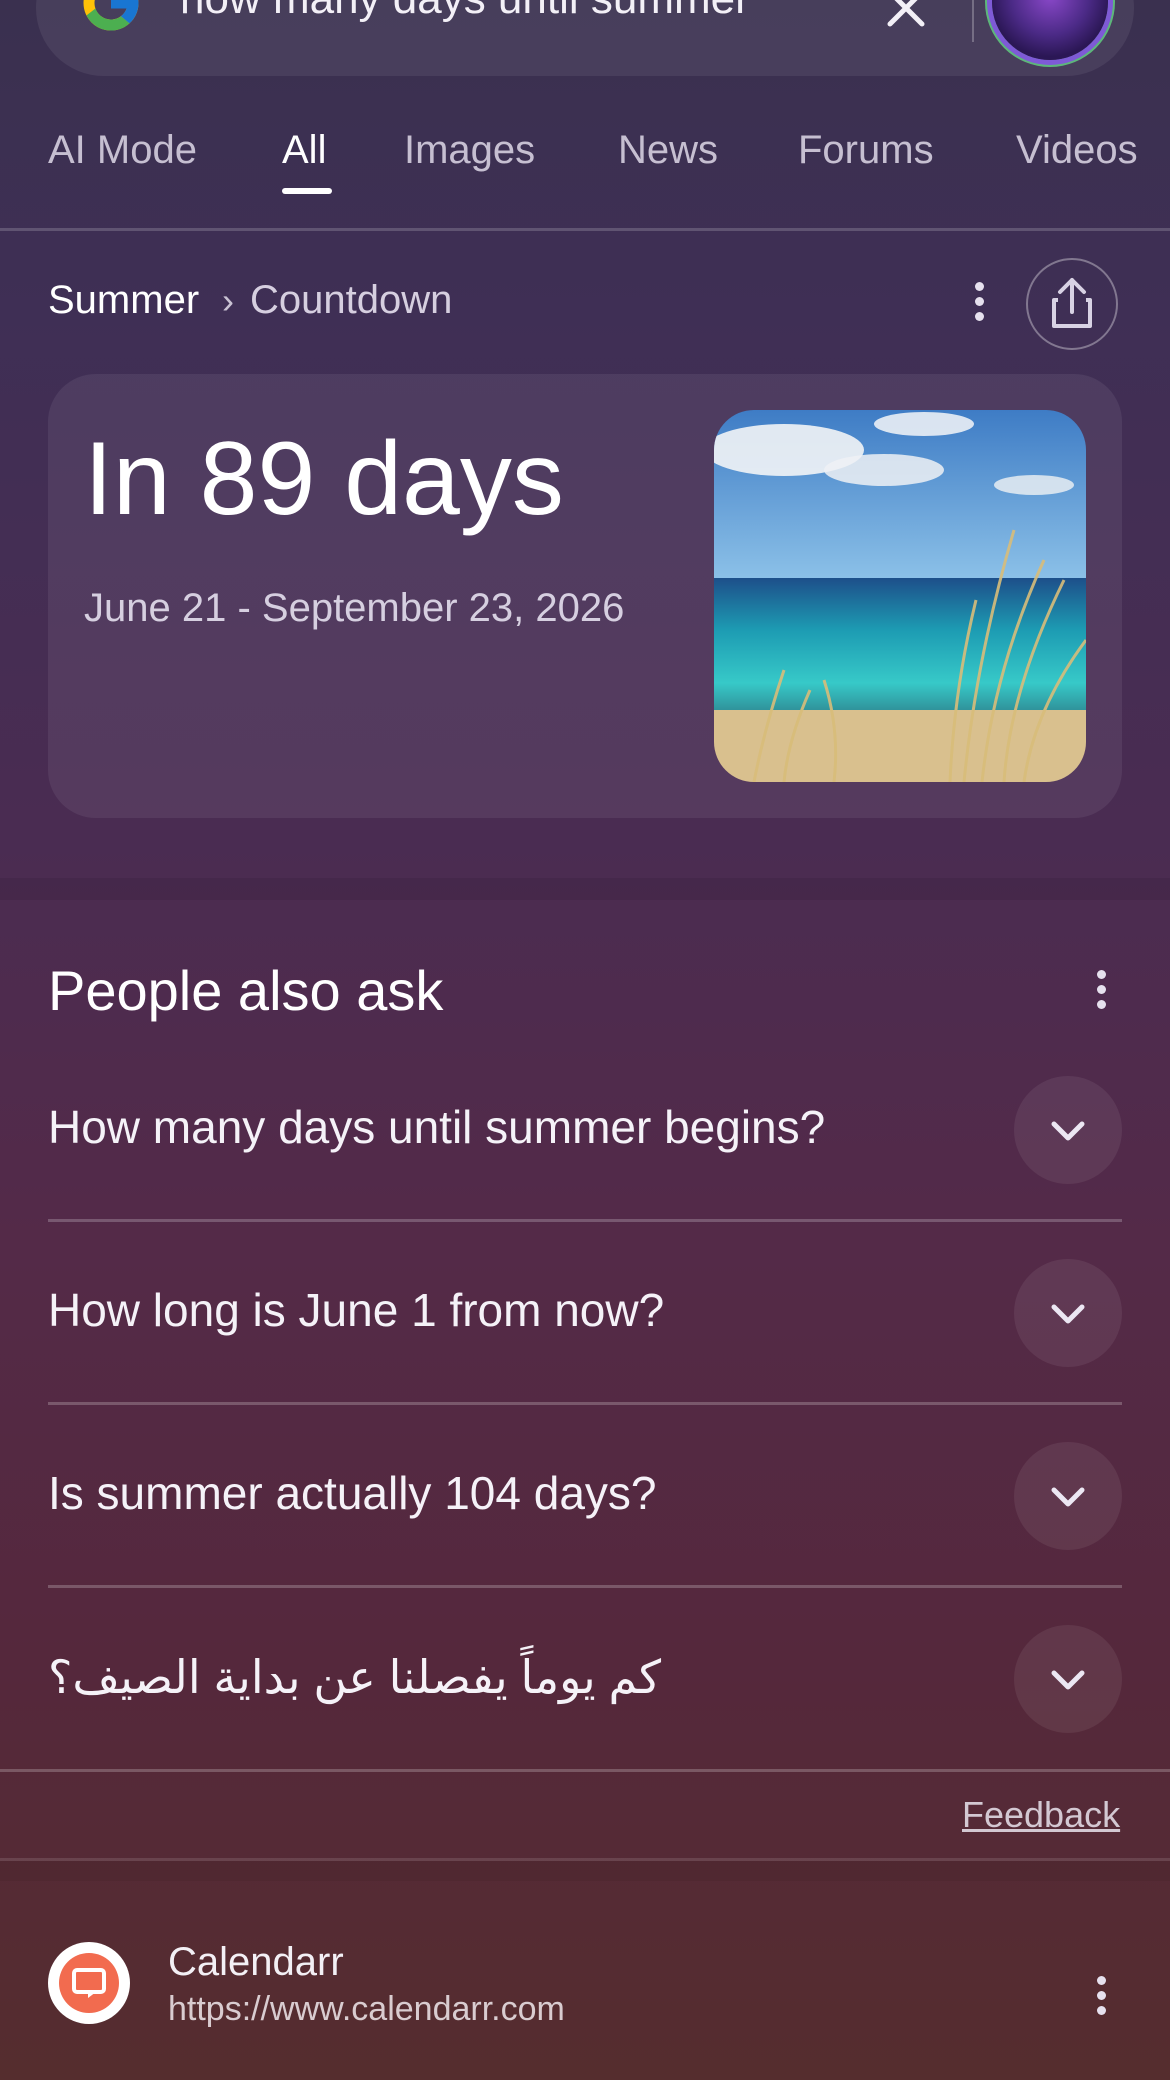 Image resolution: width=1170 pixels, height=2080 pixels. I want to click on search-divider, so click(973, 21).